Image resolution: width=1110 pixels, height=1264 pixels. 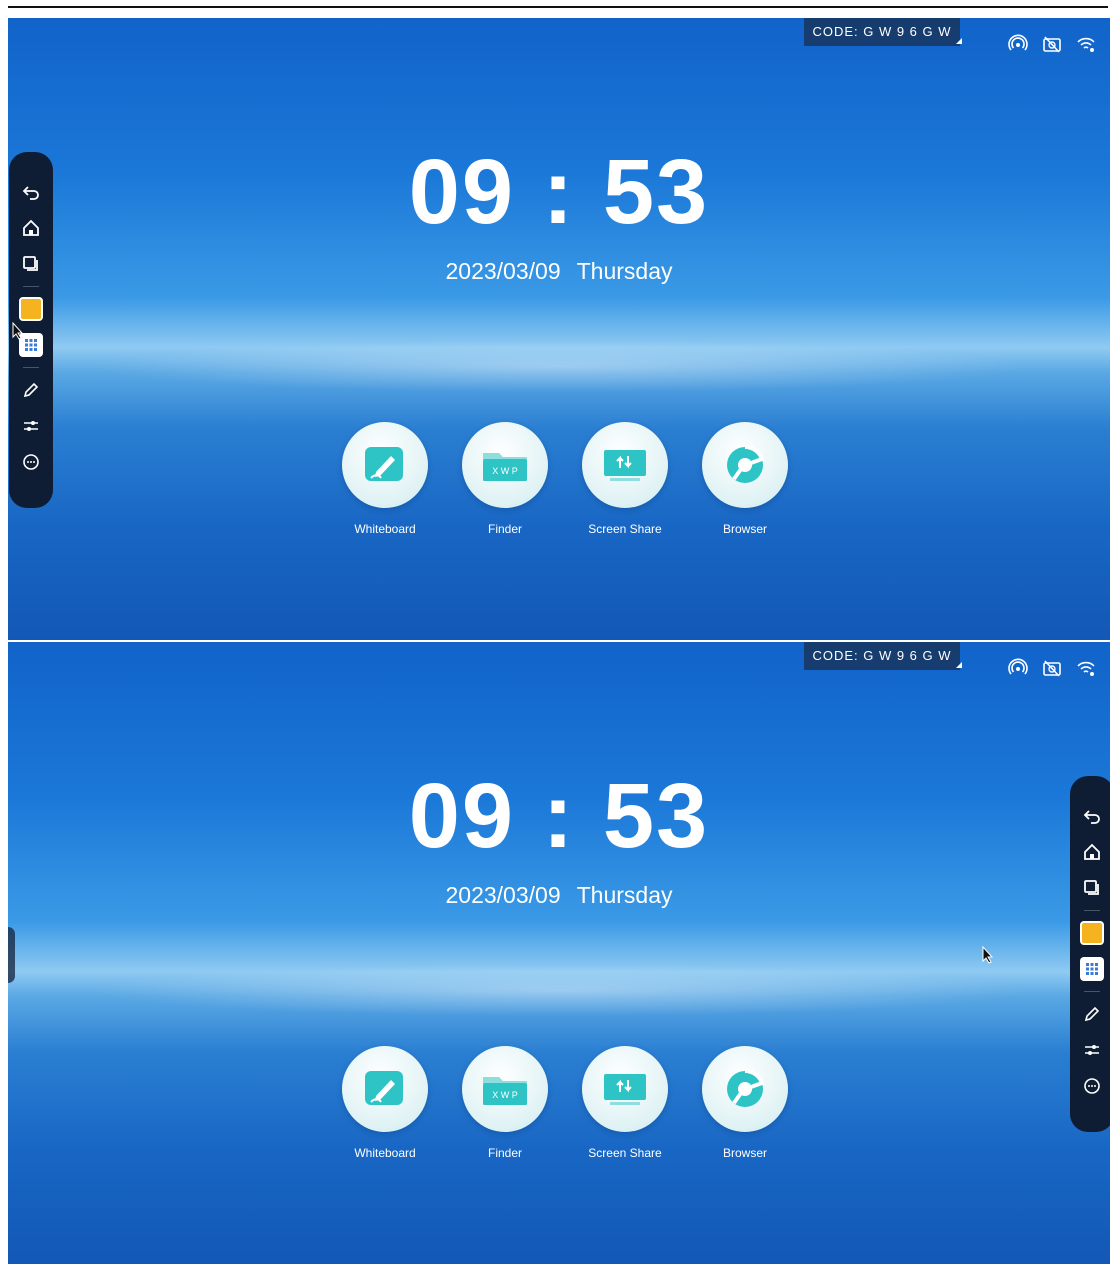 I want to click on floating-toolbar-right, so click(x=1090, y=954).